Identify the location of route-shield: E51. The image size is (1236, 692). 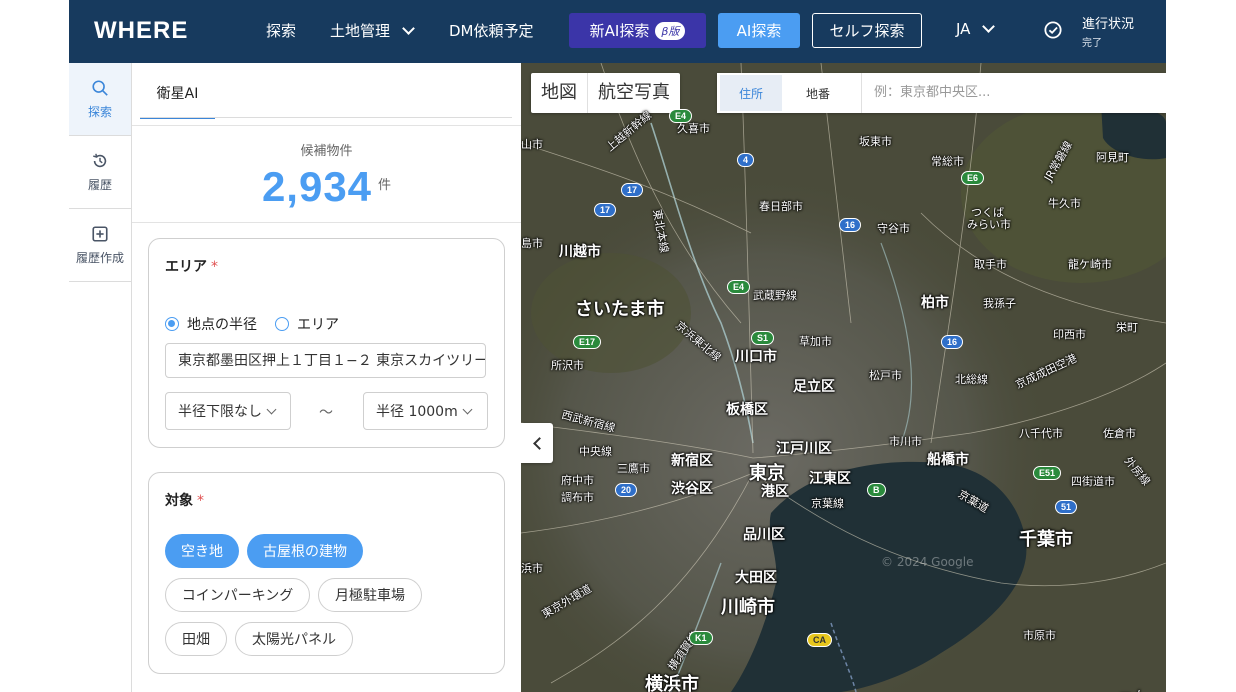
(1047, 473).